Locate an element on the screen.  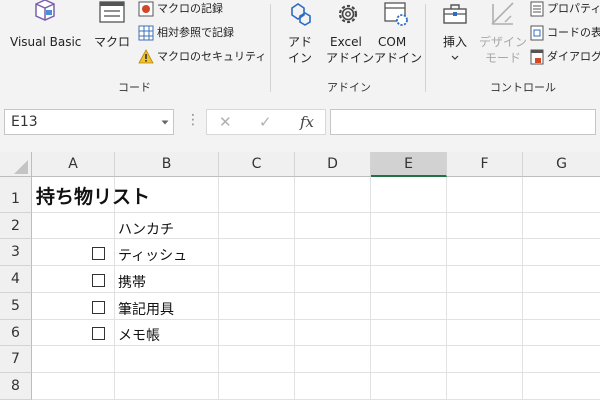
run-dialog-label: ダイアログ is located at coordinates (573, 56).